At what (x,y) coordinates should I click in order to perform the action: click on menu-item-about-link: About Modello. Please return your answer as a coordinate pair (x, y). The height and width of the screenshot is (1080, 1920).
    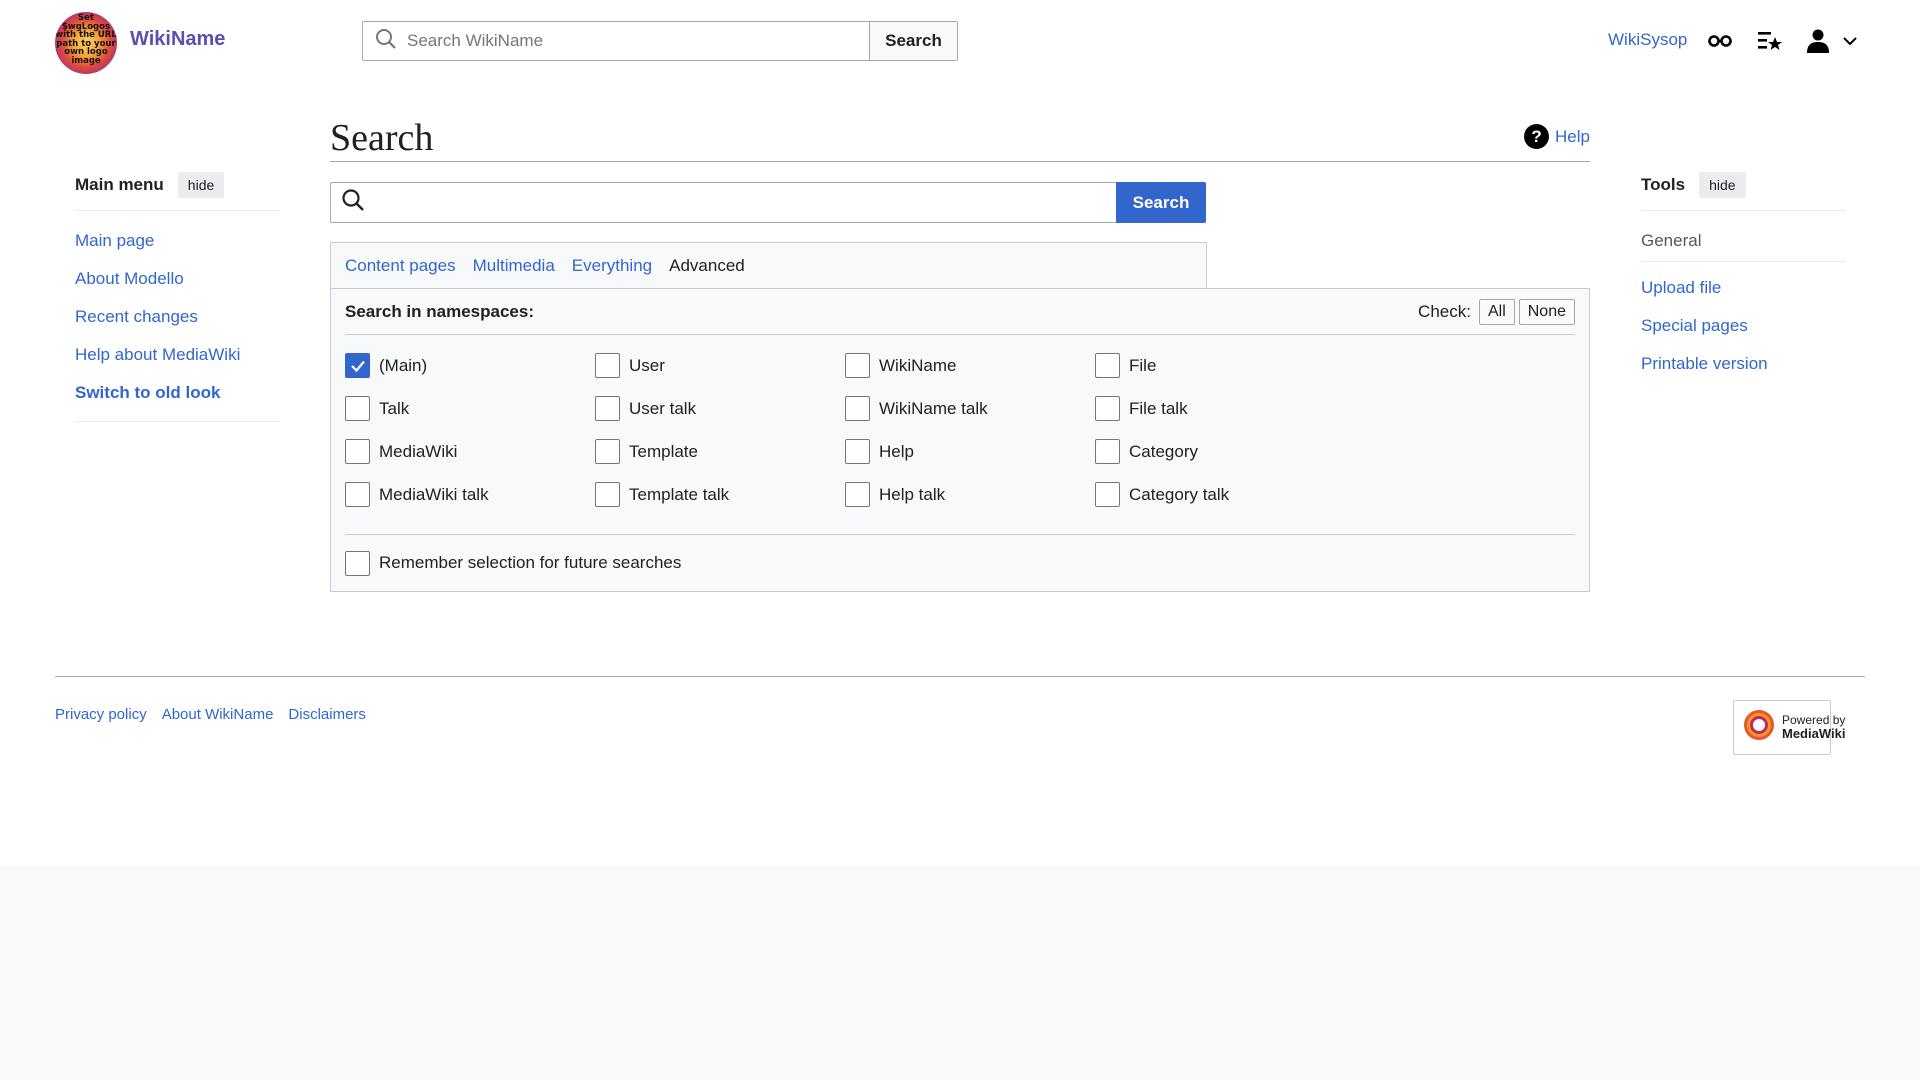
    Looking at the image, I should click on (129, 278).